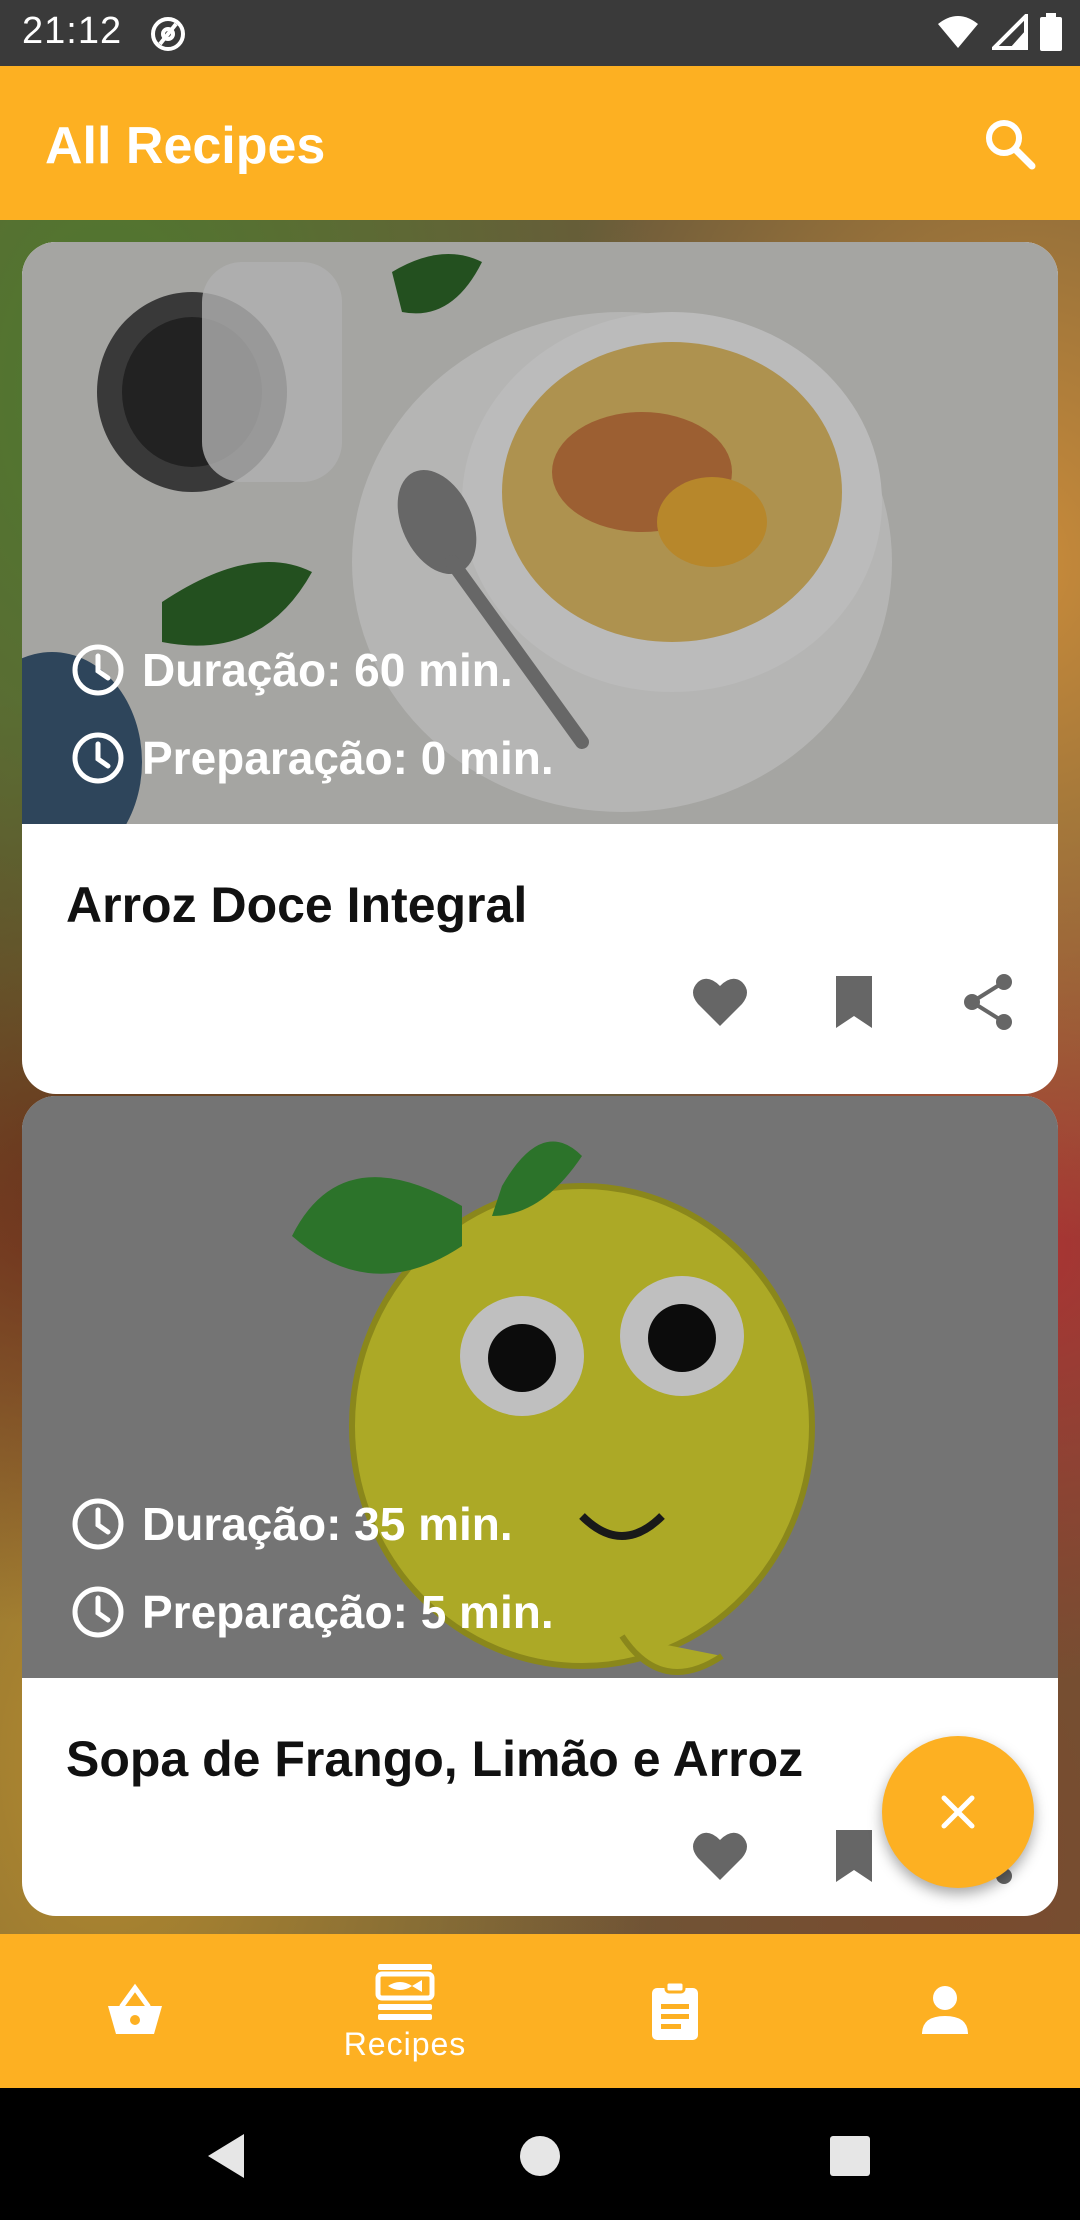 This screenshot has width=1080, height=2220. I want to click on preparation-row: Preparação: 5 min., so click(312, 1612).